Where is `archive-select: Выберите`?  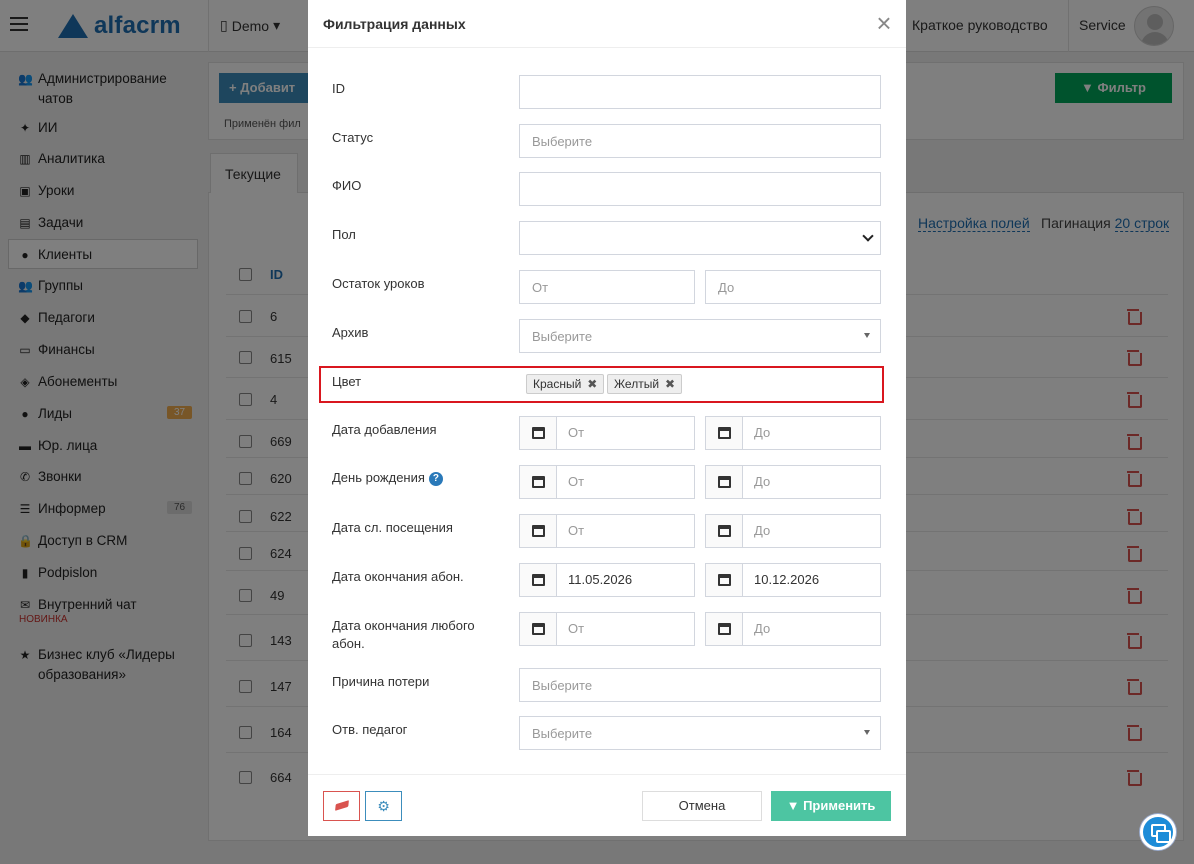
archive-select: Выберите is located at coordinates (700, 336).